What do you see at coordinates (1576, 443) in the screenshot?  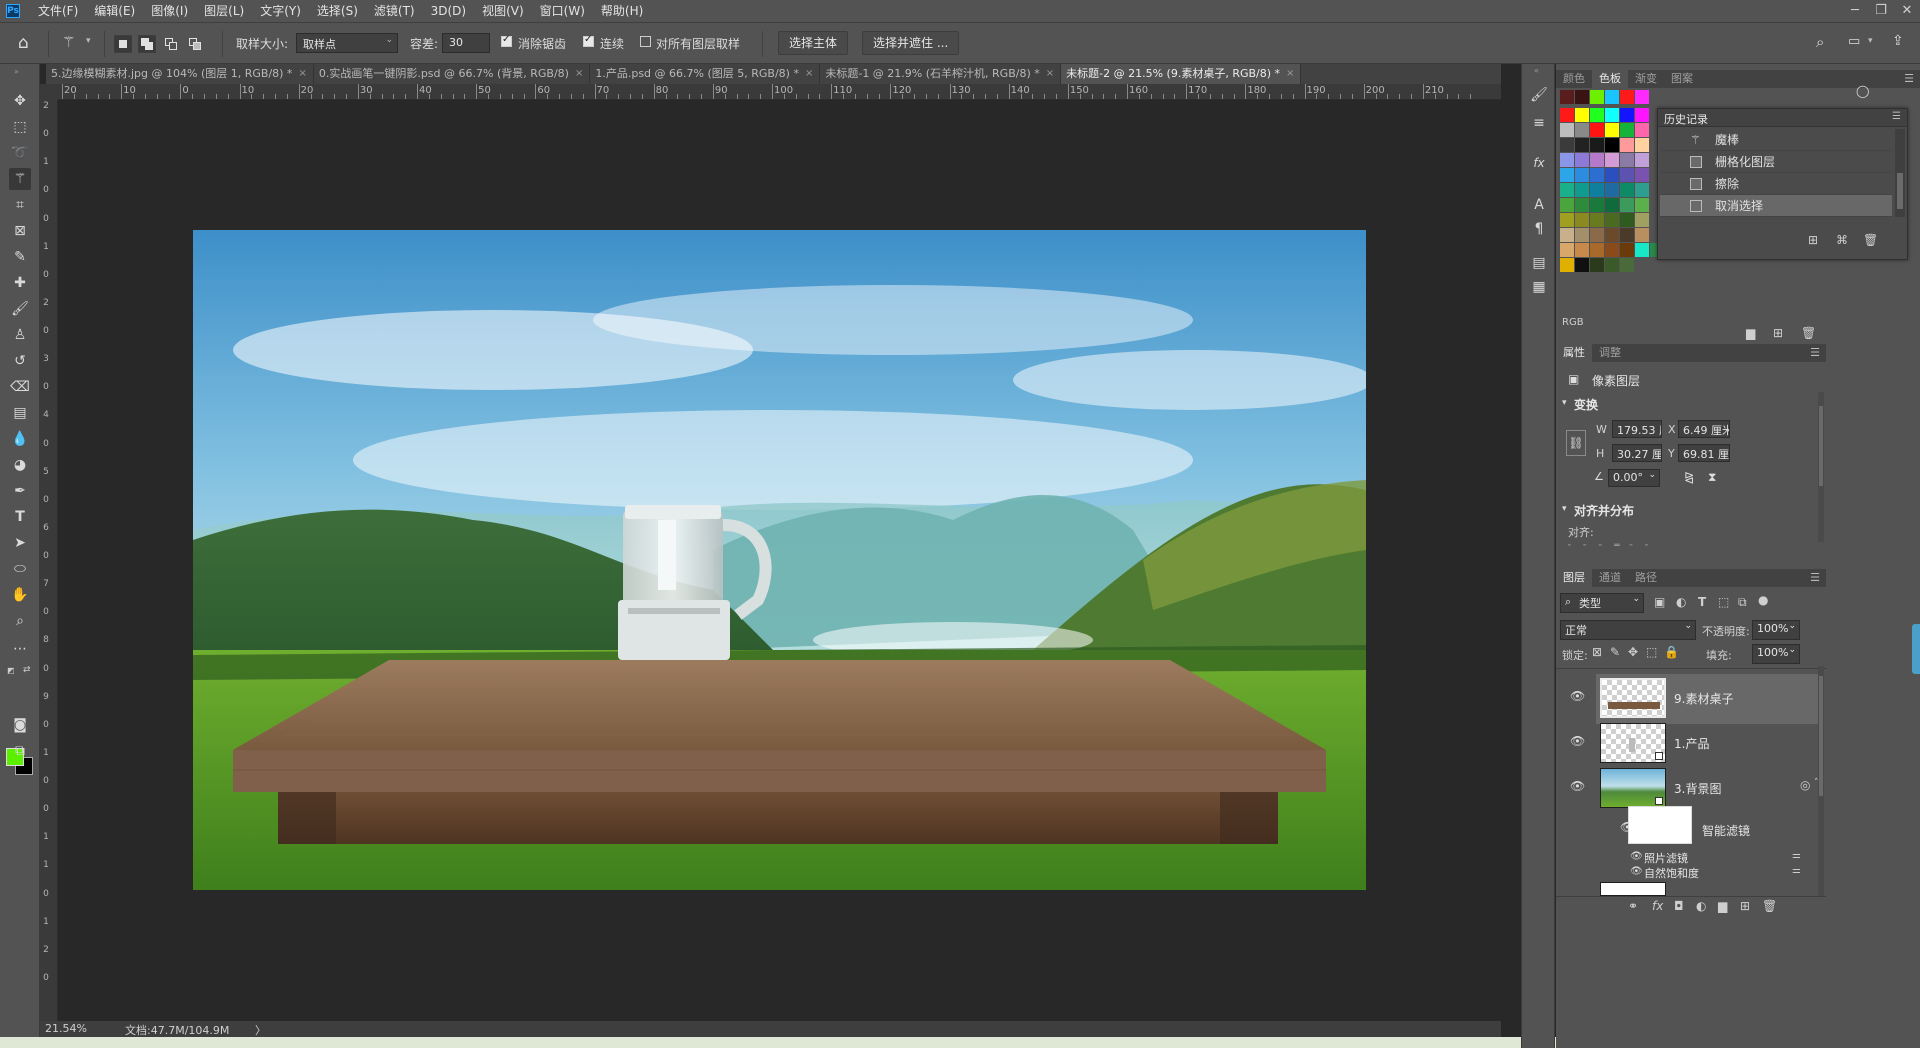 I see `link-dimensions-icon: ⛓` at bounding box center [1576, 443].